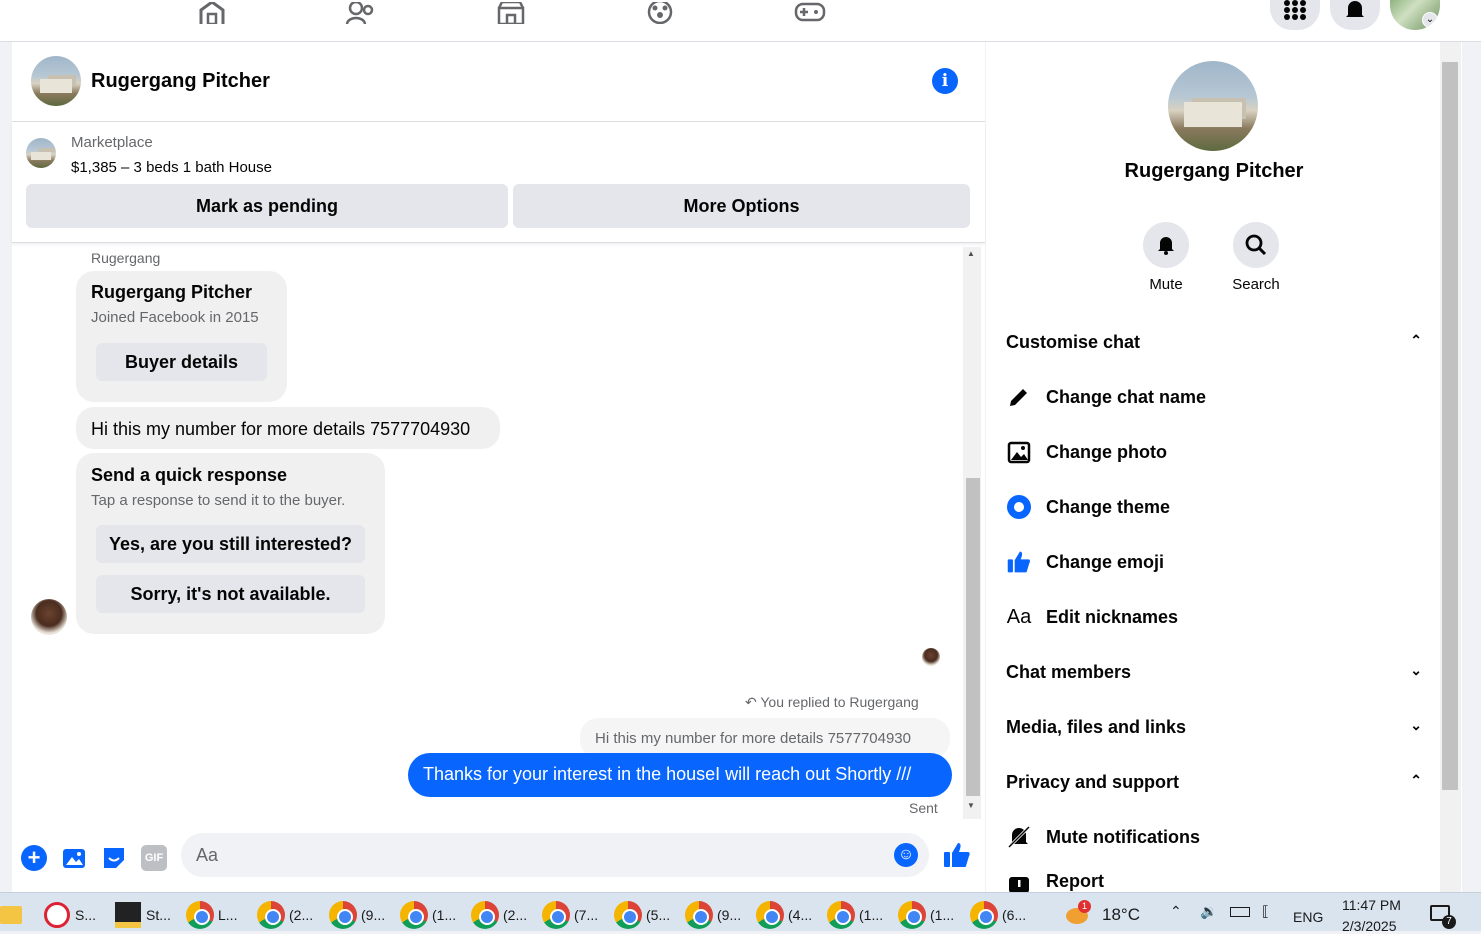 The height and width of the screenshot is (934, 1481). What do you see at coordinates (1069, 672) in the screenshot?
I see `chat-members-label: Chat members` at bounding box center [1069, 672].